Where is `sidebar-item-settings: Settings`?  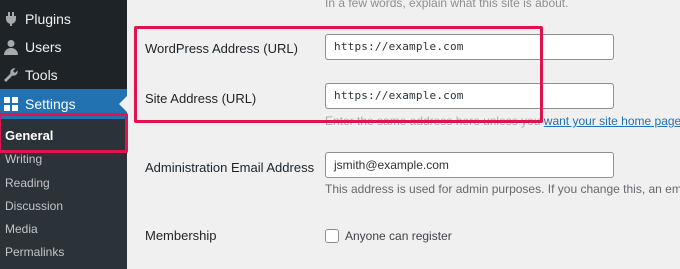 sidebar-item-settings: Settings is located at coordinates (63, 104).